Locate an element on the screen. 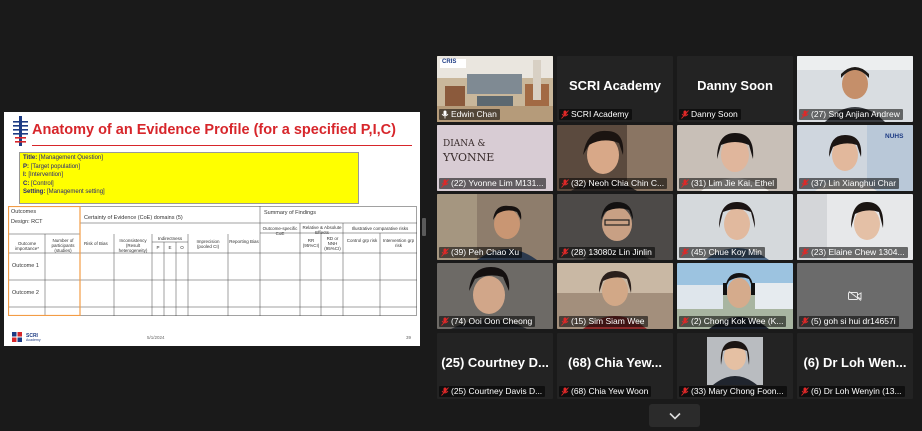  outcome-specific-coe-header: Outcome-specific CoE is located at coordinates (280, 231).